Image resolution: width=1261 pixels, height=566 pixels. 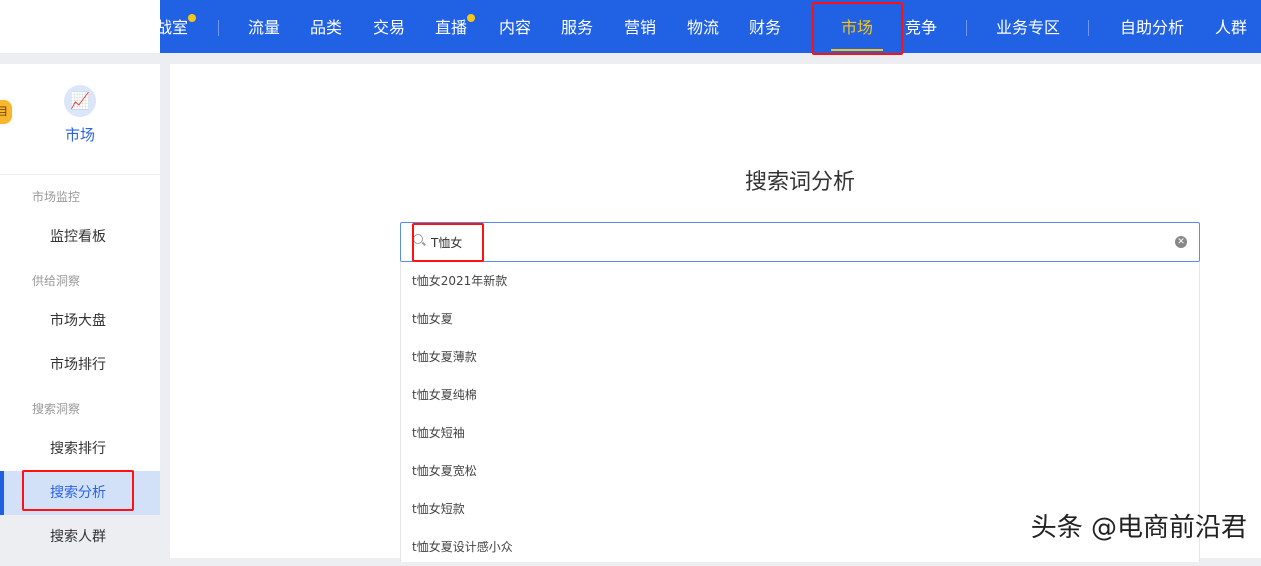 I want to click on nav-business-zone: 业务专区, so click(x=1028, y=26).